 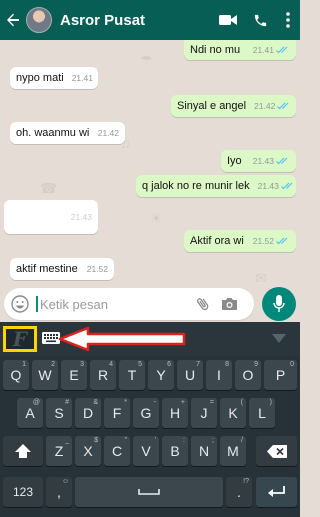 What do you see at coordinates (23, 451) in the screenshot?
I see `shift-key` at bounding box center [23, 451].